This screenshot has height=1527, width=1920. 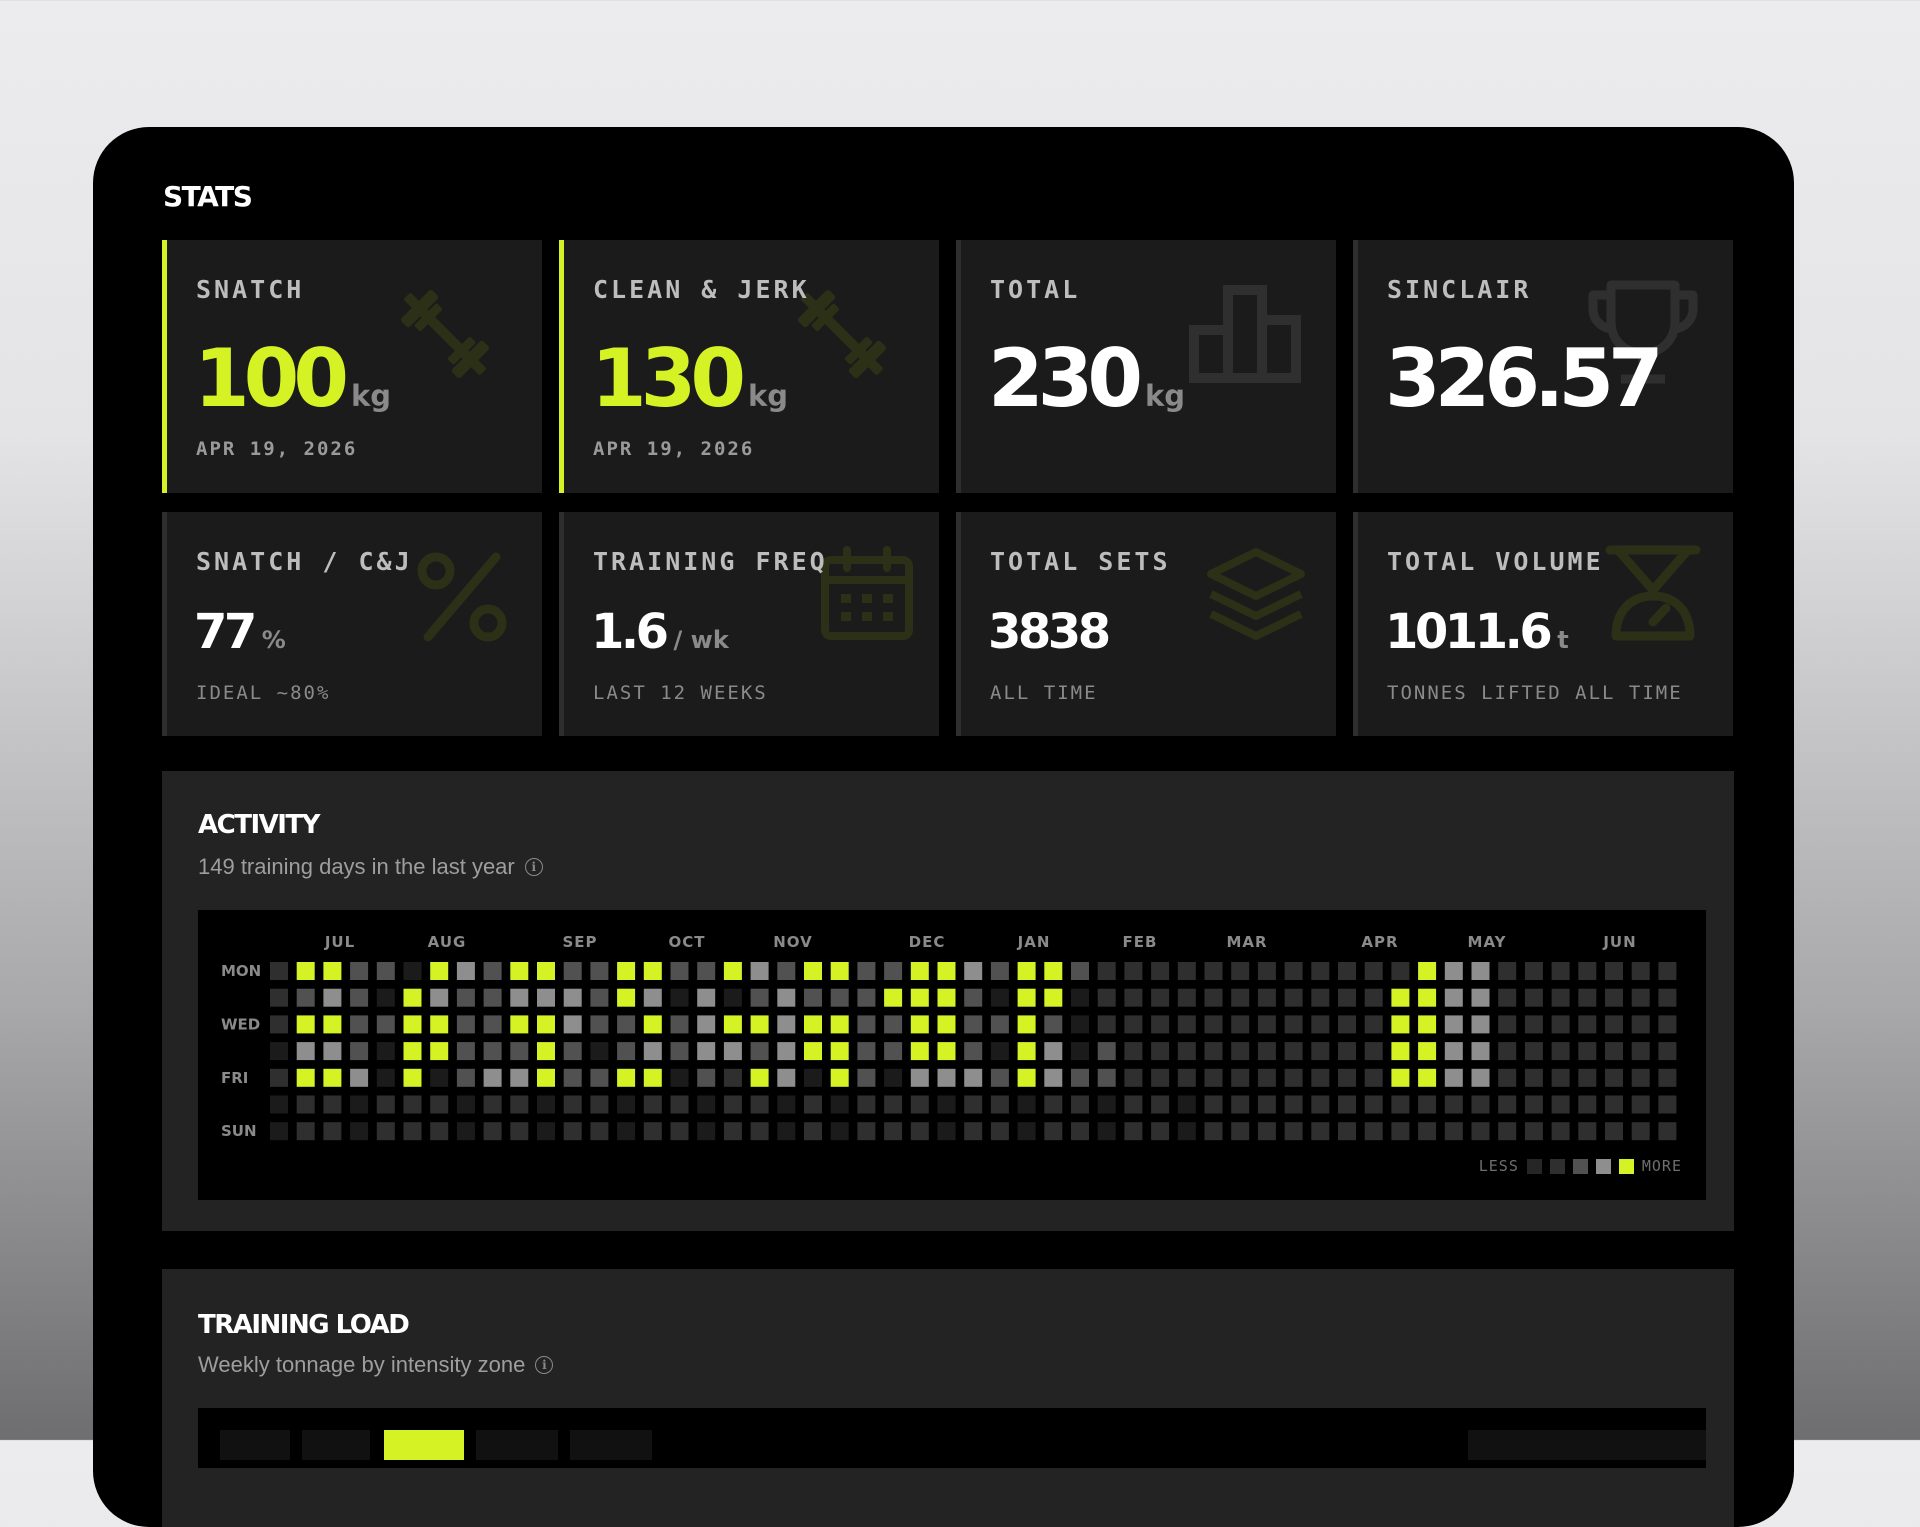 What do you see at coordinates (517, 1445) in the screenshot?
I see `zone-tab` at bounding box center [517, 1445].